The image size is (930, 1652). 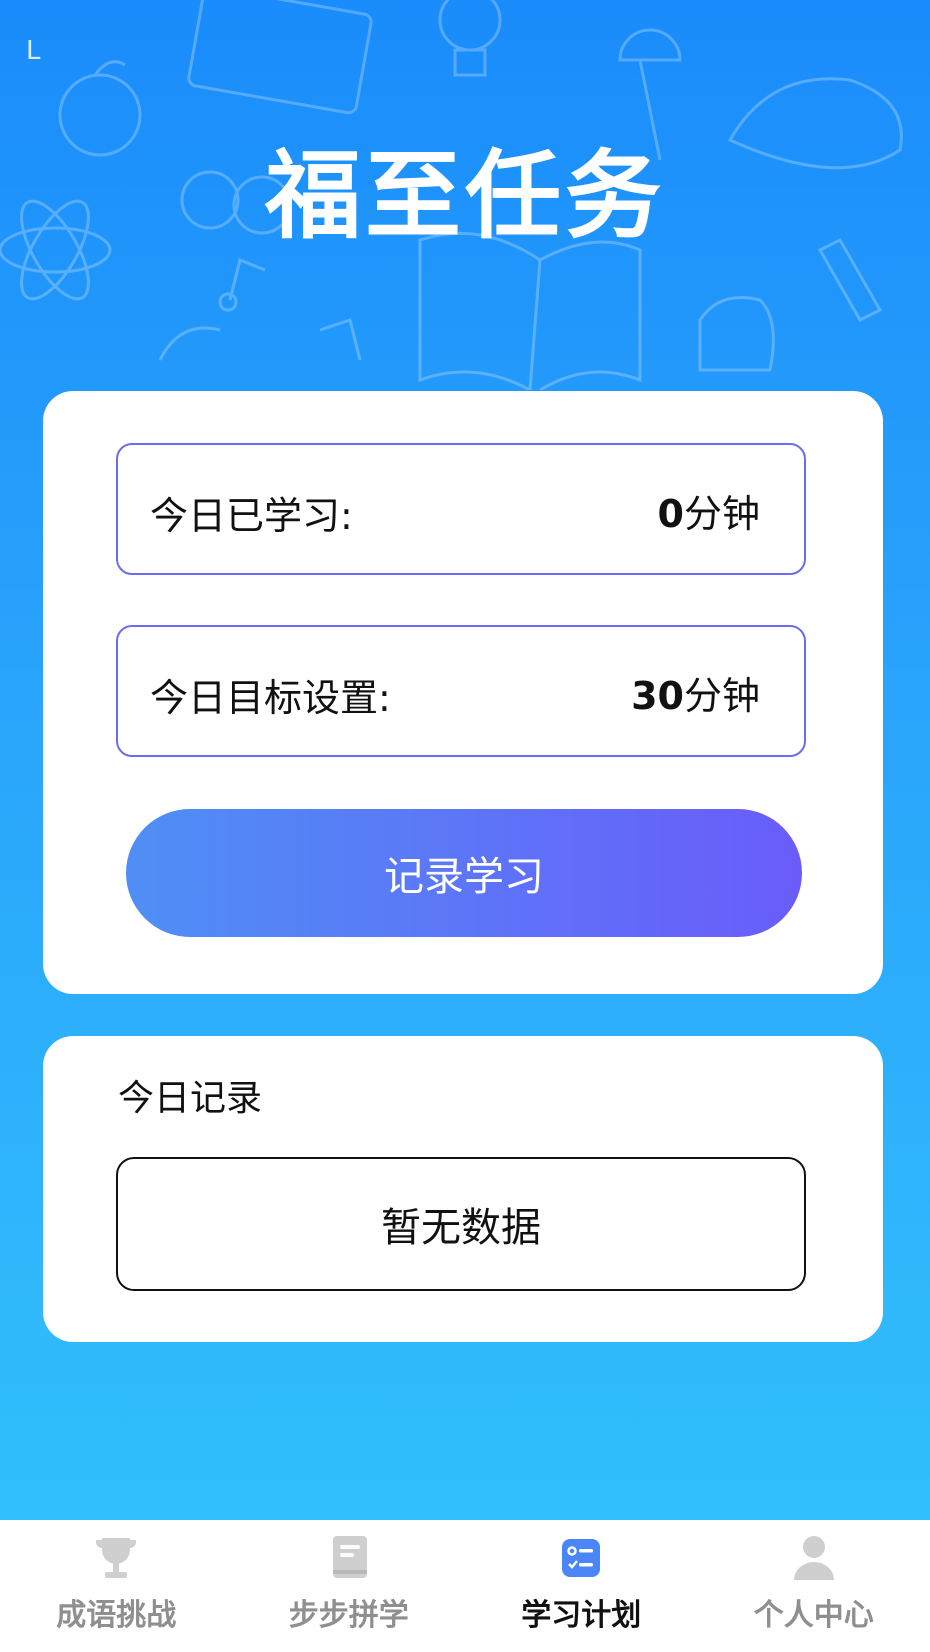 What do you see at coordinates (116, 1558) in the screenshot?
I see `trophy-icon` at bounding box center [116, 1558].